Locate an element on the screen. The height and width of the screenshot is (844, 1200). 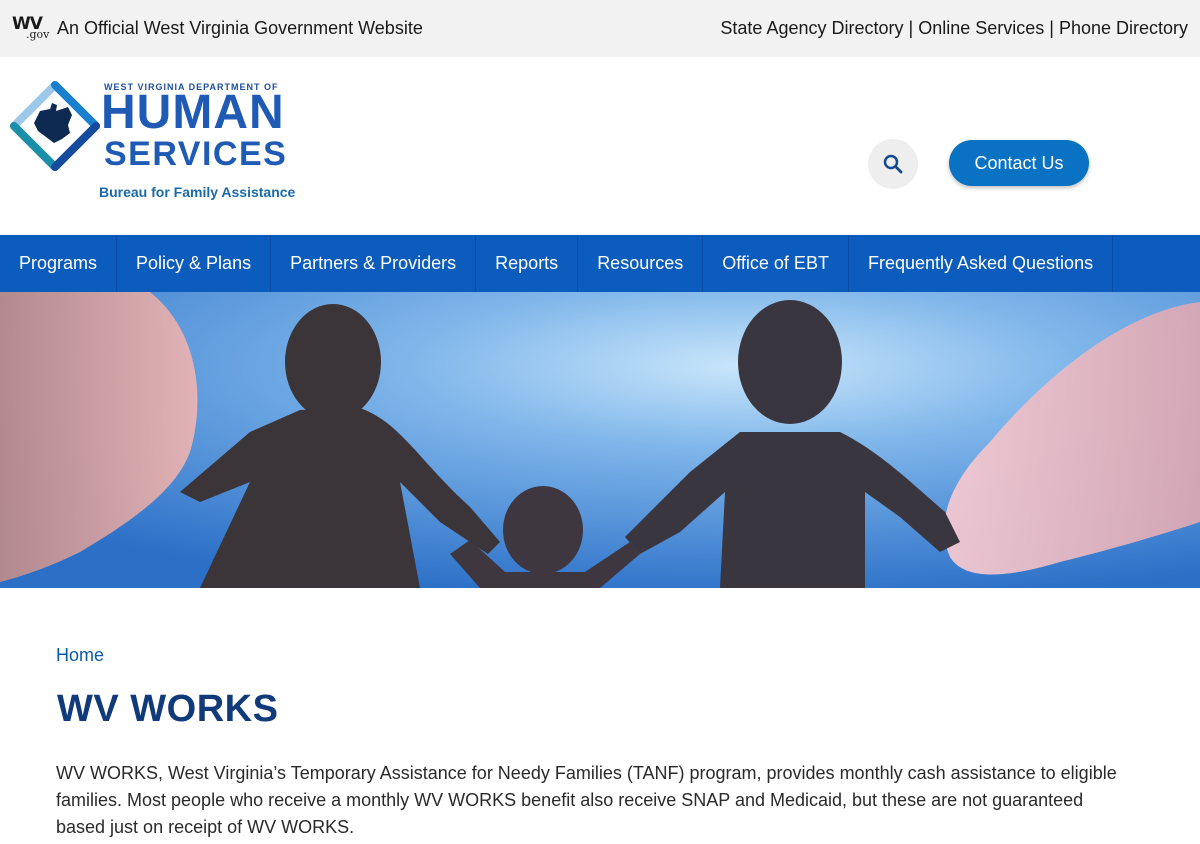
phone-directory-link: Phone Directory is located at coordinates (1123, 28).